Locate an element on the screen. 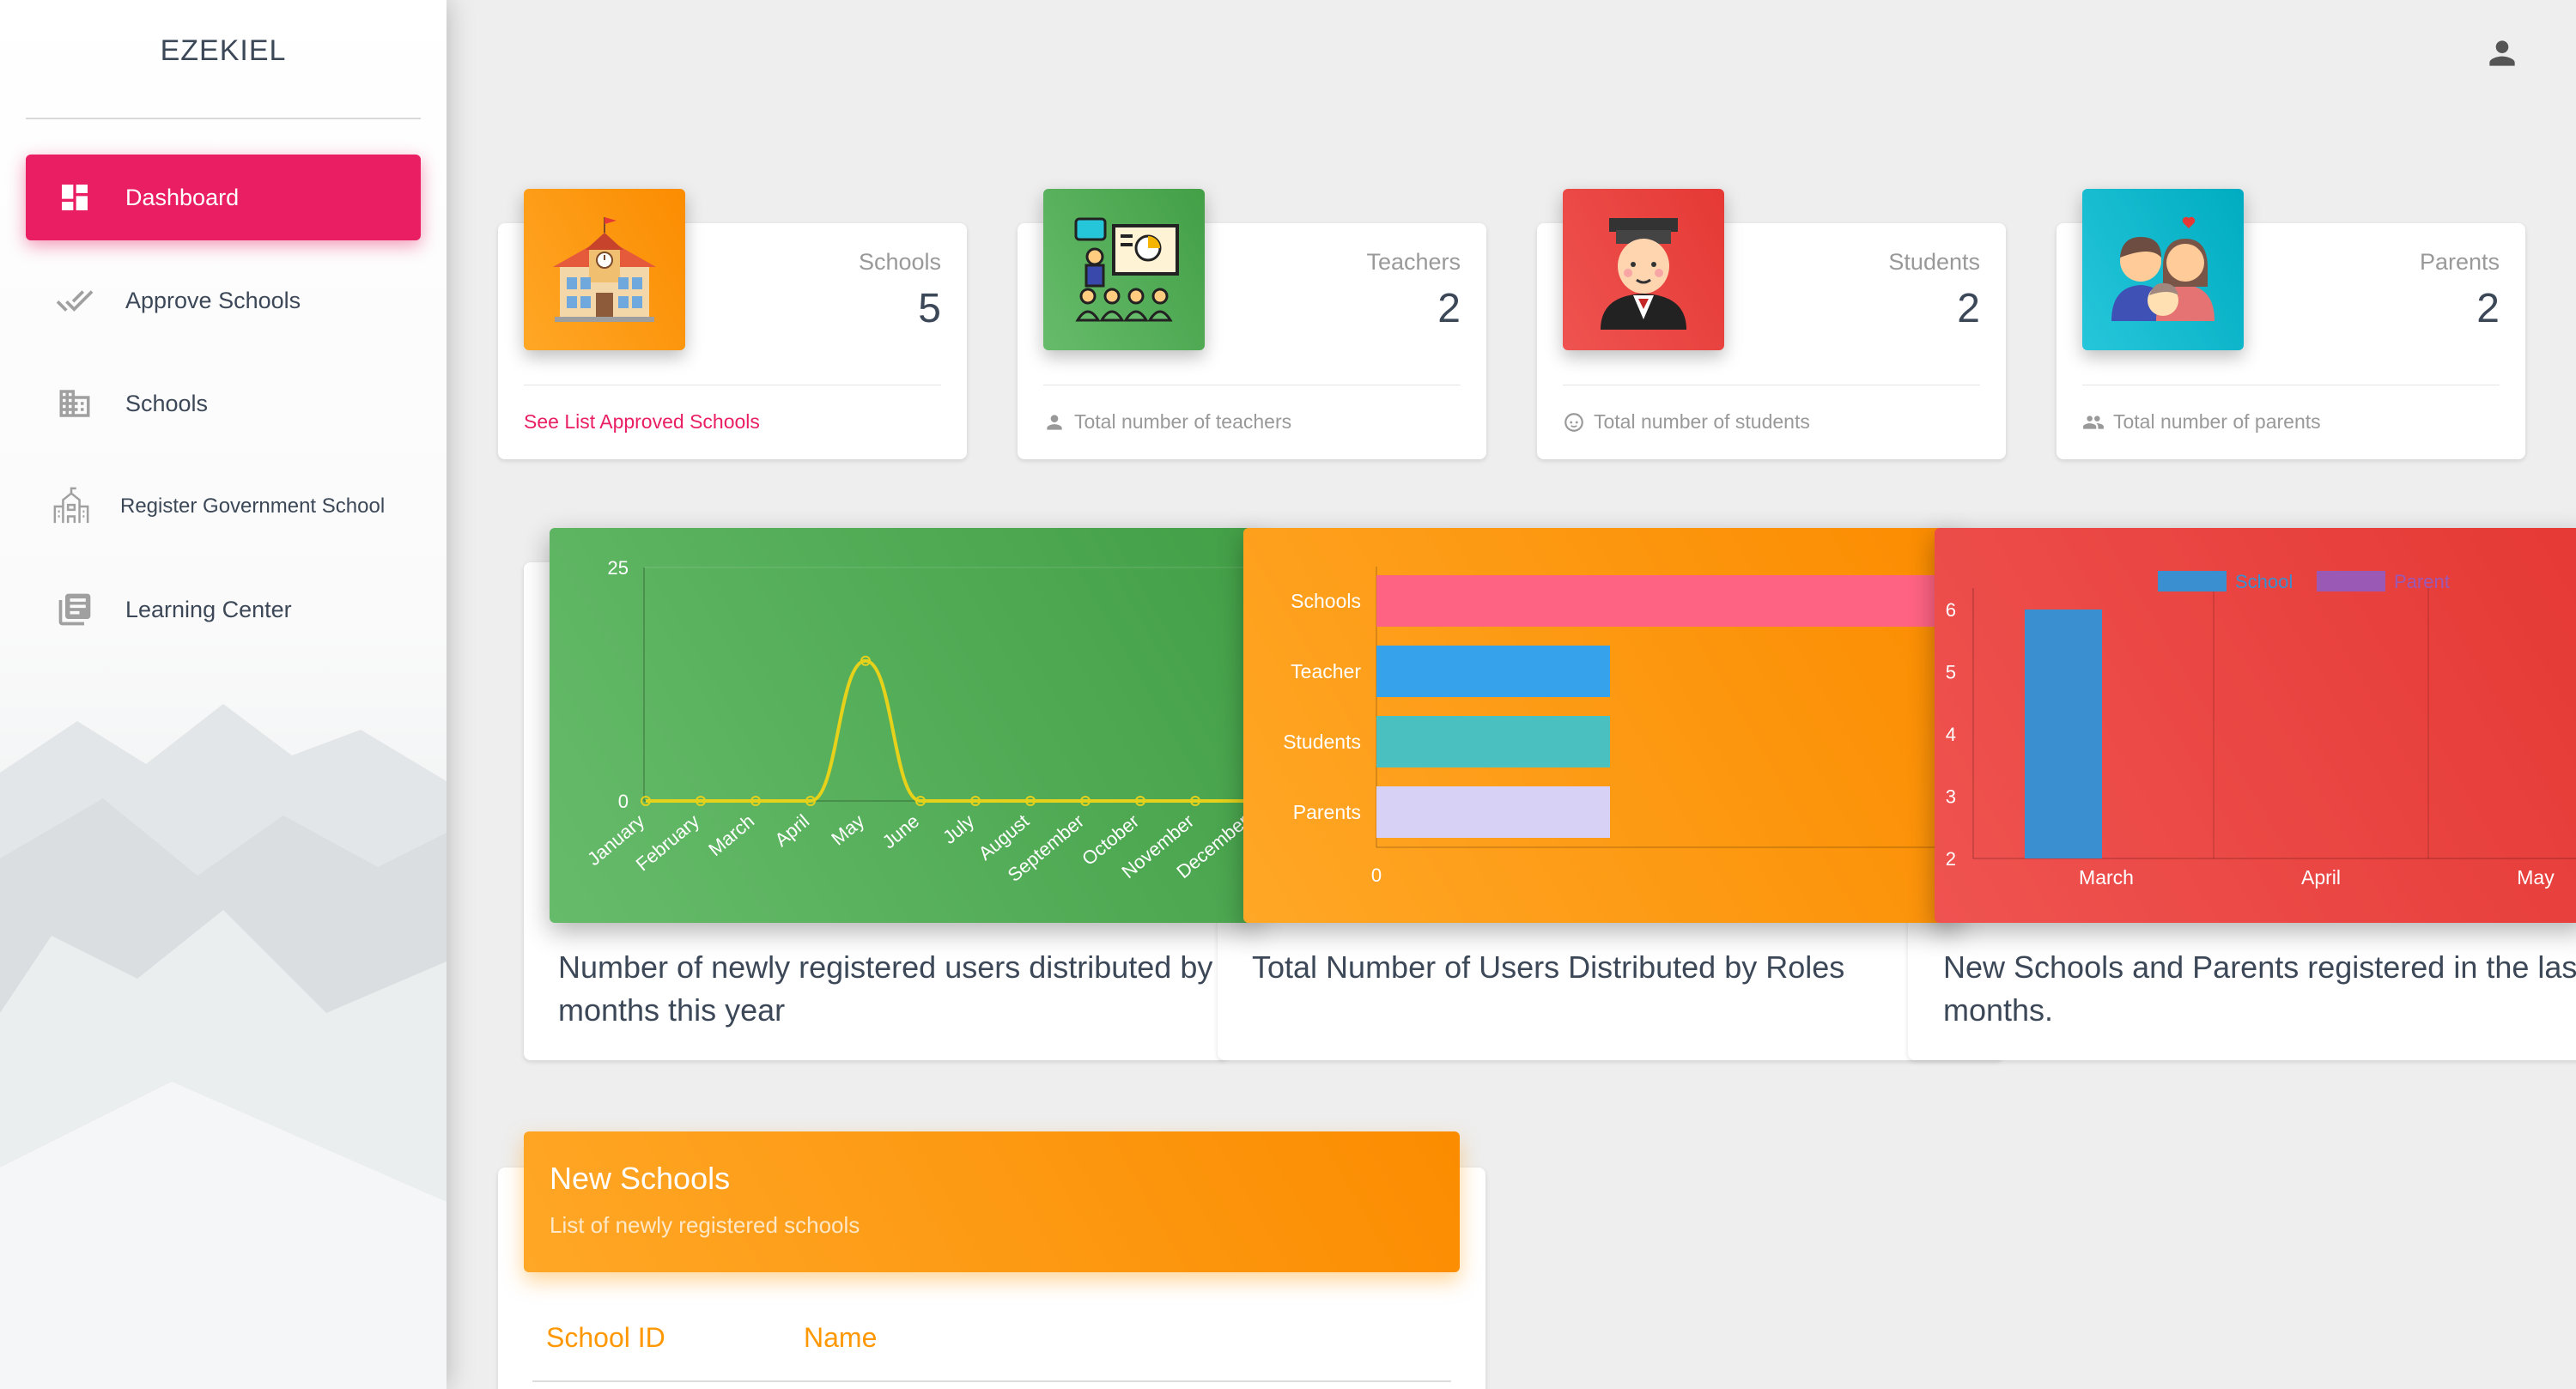 The image size is (2576, 1389). y-tick-label: 4 is located at coordinates (1951, 735).